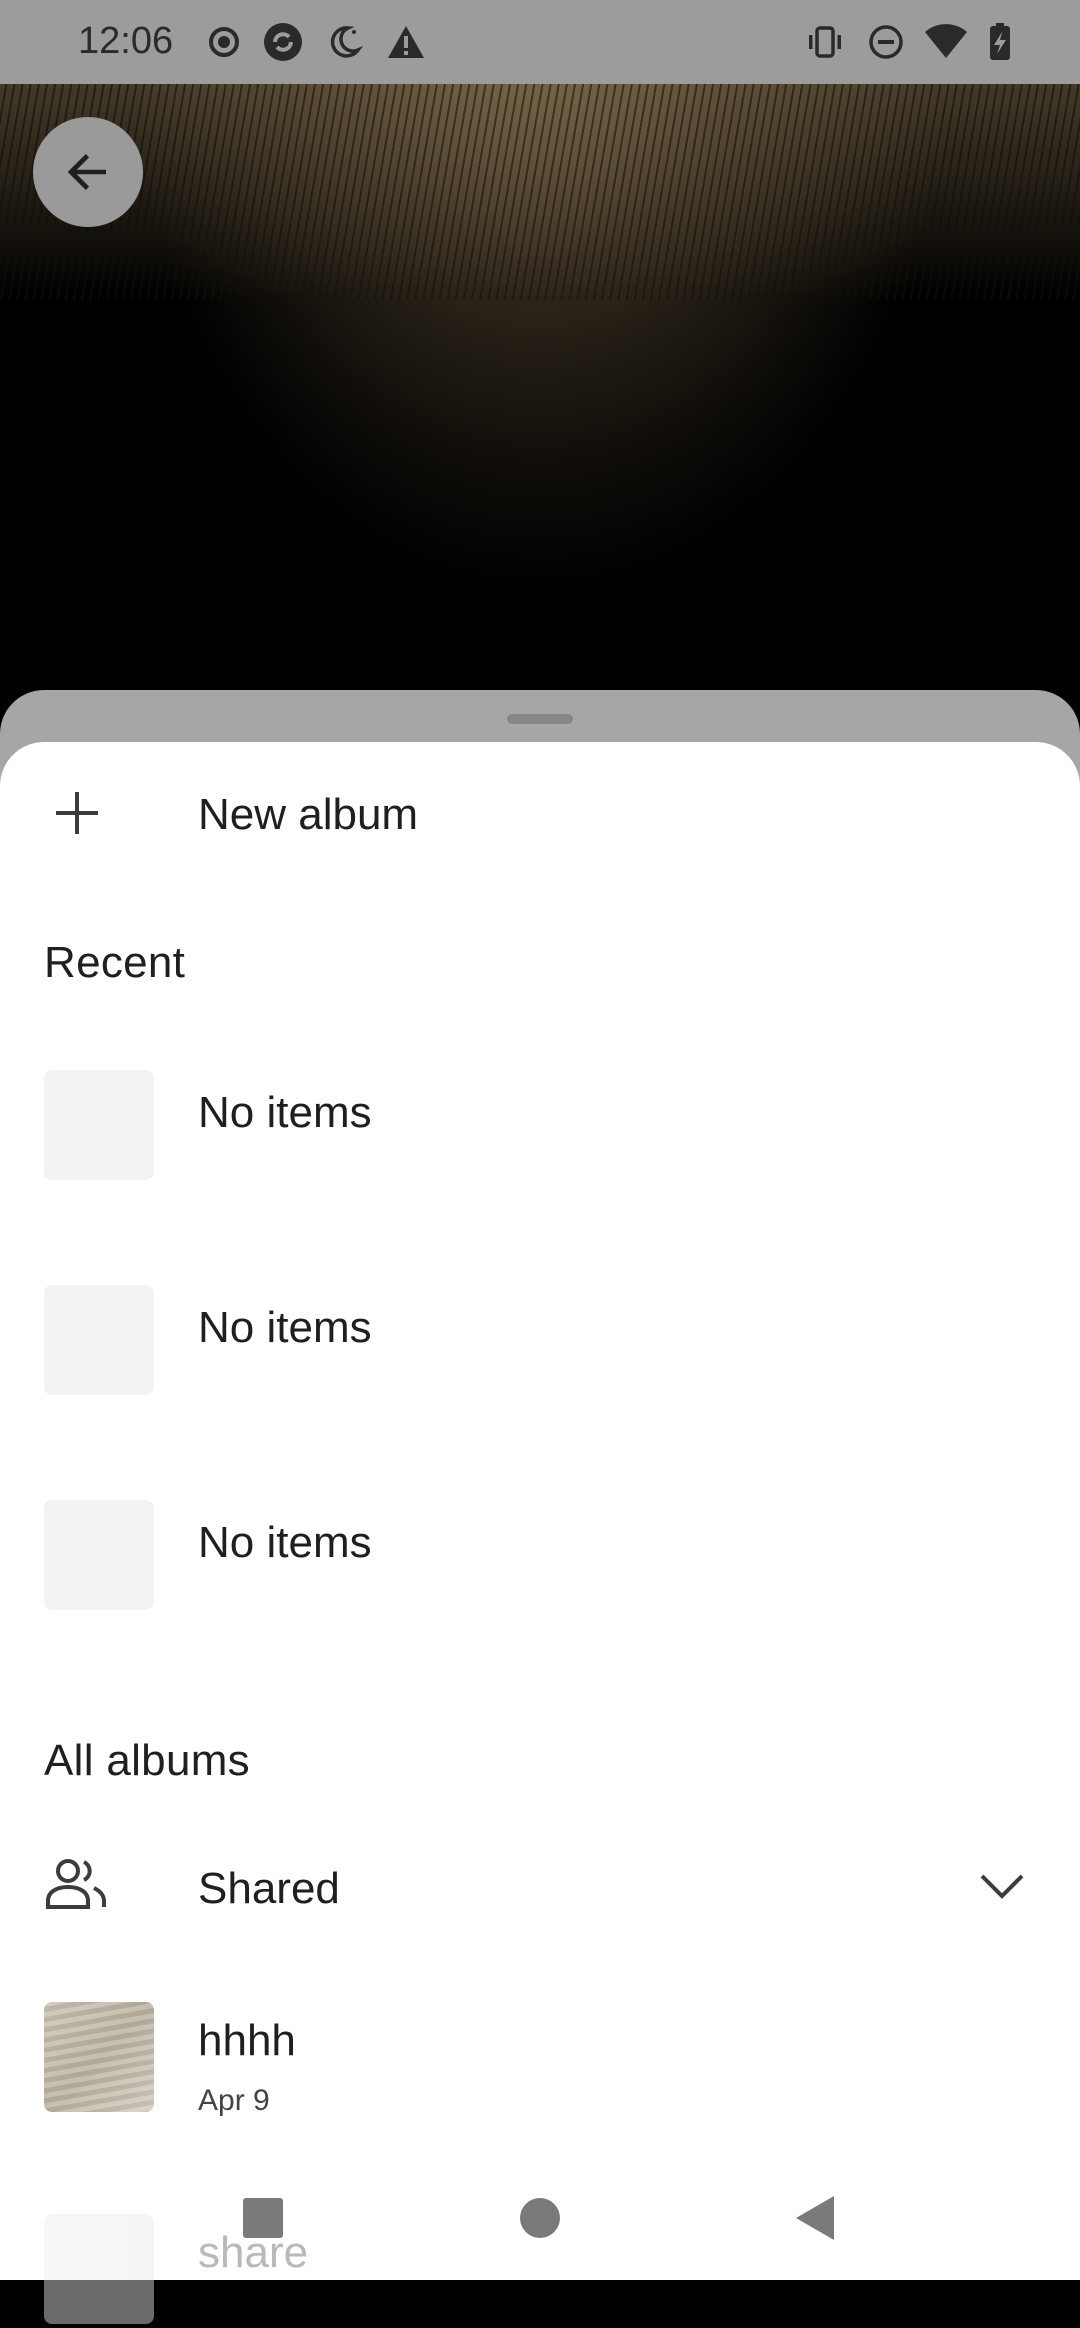 The image size is (1080, 2328). Describe the element at coordinates (1002, 1886) in the screenshot. I see `chevron-down-icon` at that location.